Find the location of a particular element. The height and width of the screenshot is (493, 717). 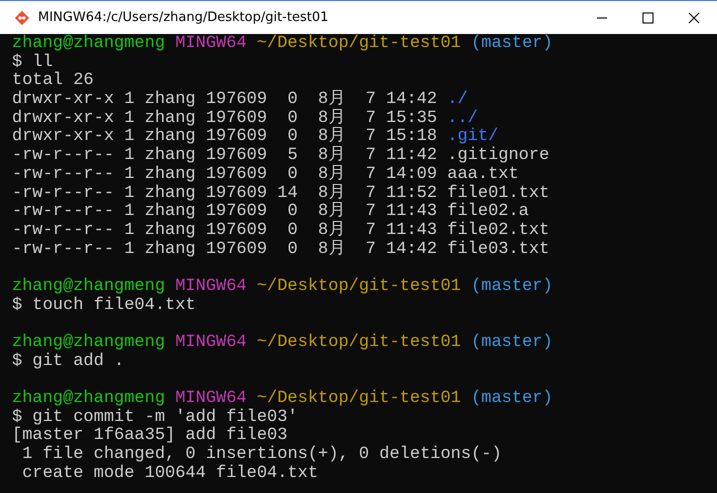

terminal-line: -rw-r--r-- 1 zhang 197609 0 8月 7 11:43 file02.txt is located at coordinates (281, 231).